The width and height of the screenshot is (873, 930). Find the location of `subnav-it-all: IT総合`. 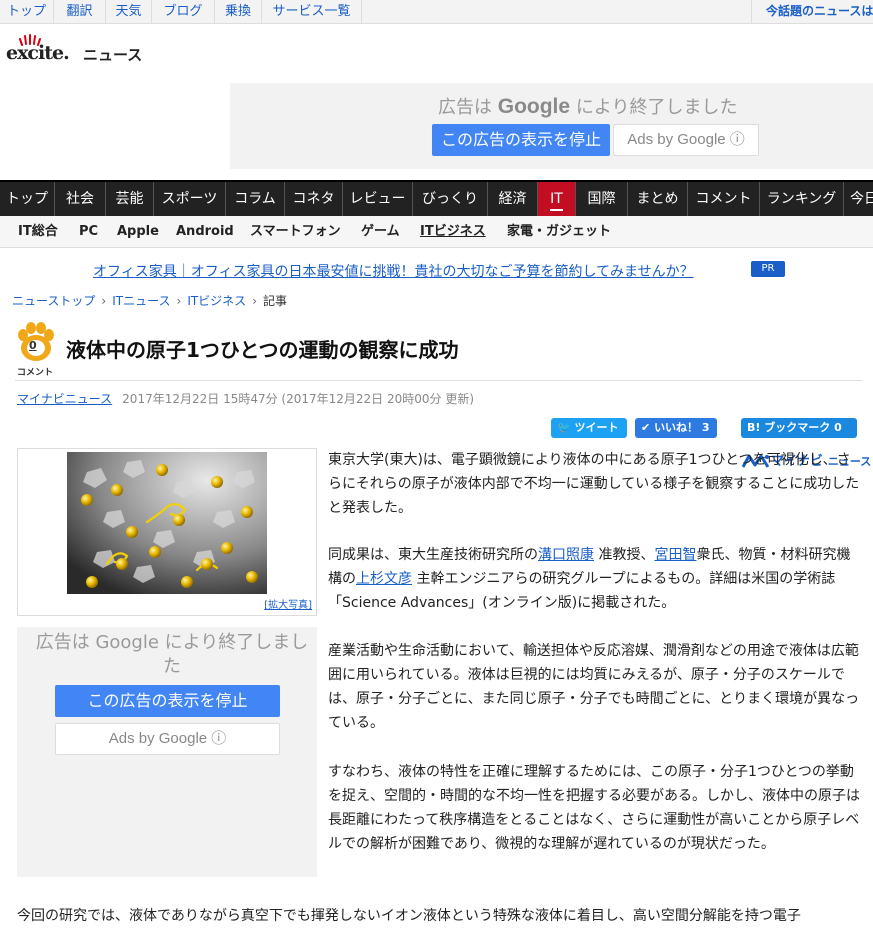

subnav-it-all: IT総合 is located at coordinates (38, 232).